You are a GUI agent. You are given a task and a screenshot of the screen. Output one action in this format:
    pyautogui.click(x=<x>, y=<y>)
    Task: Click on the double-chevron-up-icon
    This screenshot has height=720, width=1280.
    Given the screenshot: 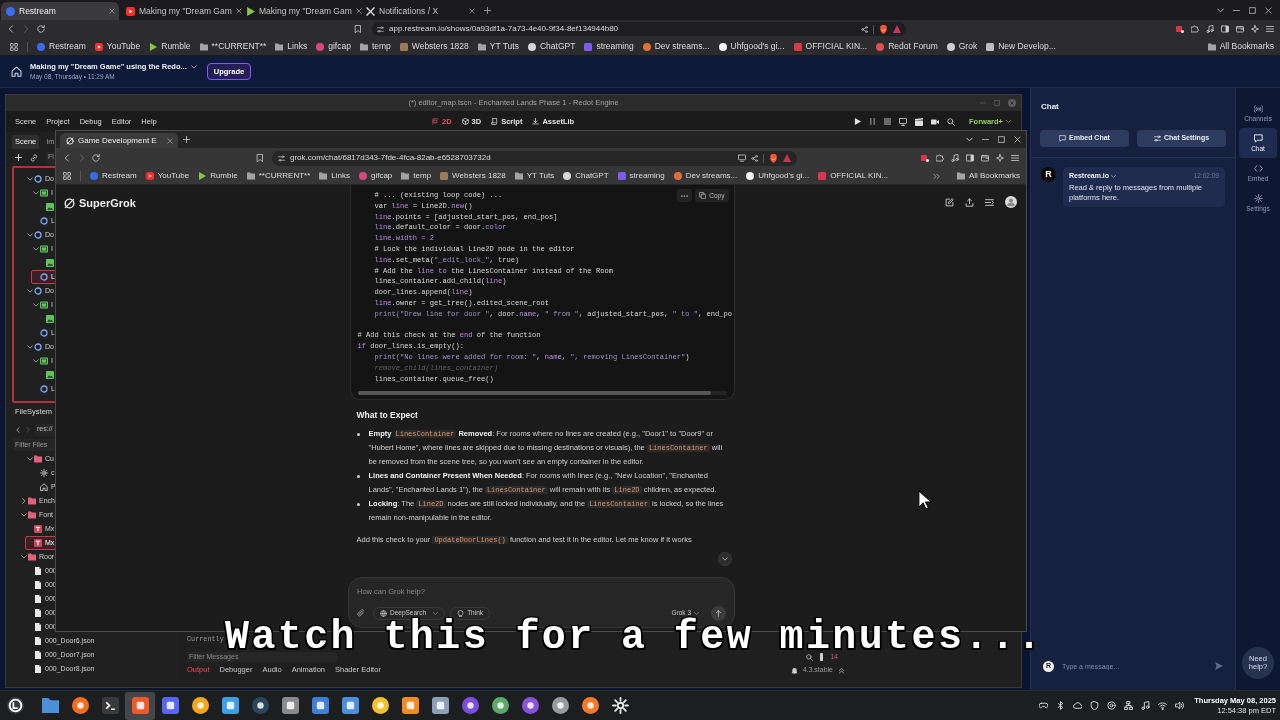 What is the action you would take?
    pyautogui.click(x=841, y=670)
    